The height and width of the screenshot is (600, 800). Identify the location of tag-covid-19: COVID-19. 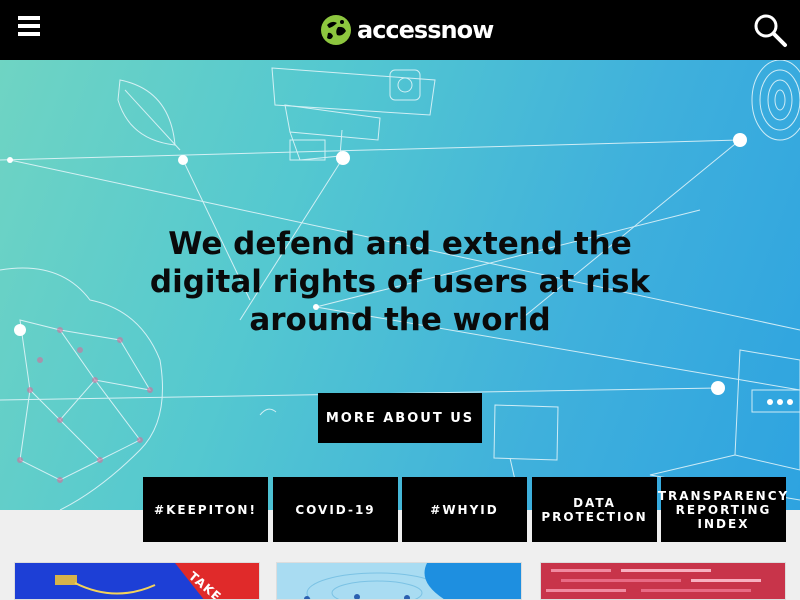
(335, 509).